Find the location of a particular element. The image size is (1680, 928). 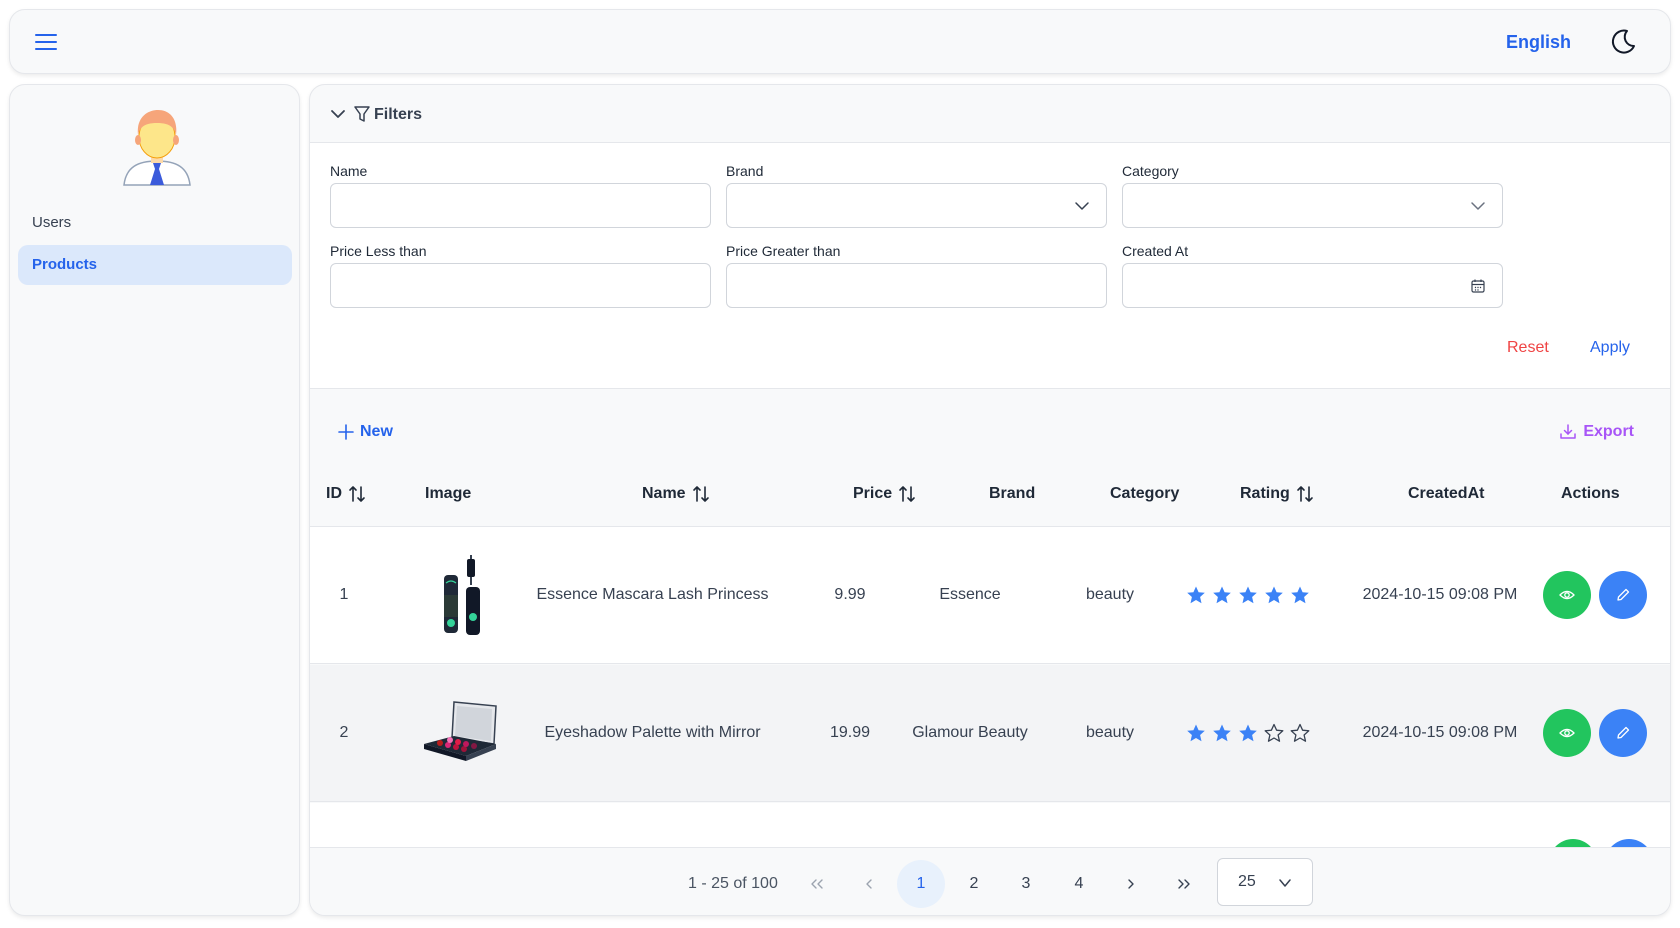

column-header-label: Actions is located at coordinates (1590, 493).